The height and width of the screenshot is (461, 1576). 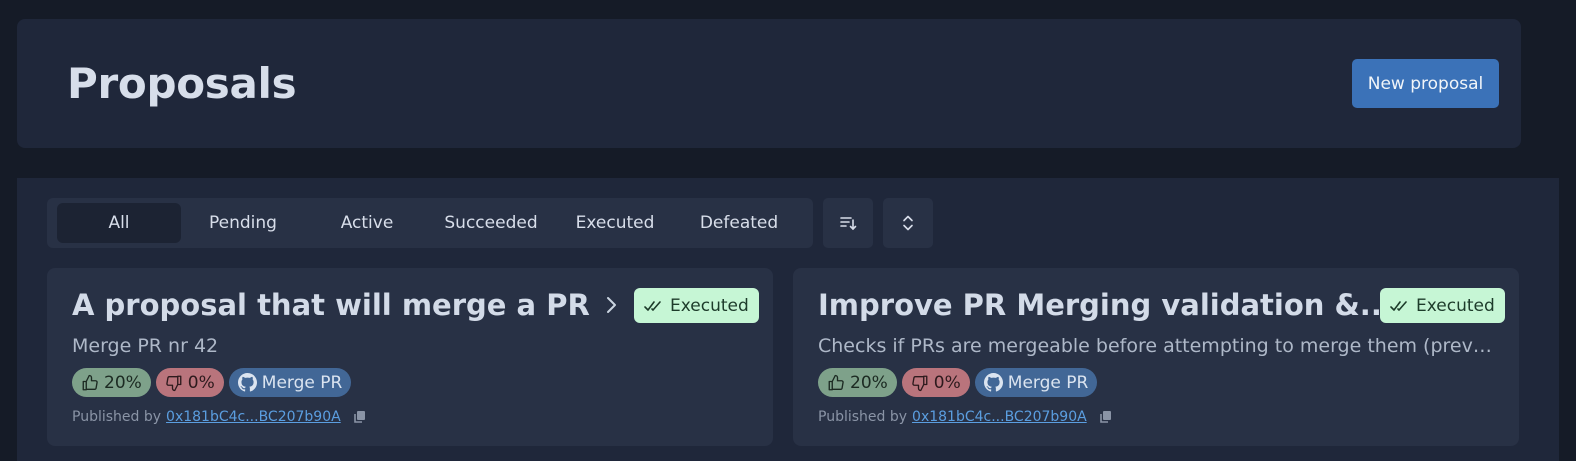 What do you see at coordinates (367, 223) in the screenshot?
I see `tab-active: Active` at bounding box center [367, 223].